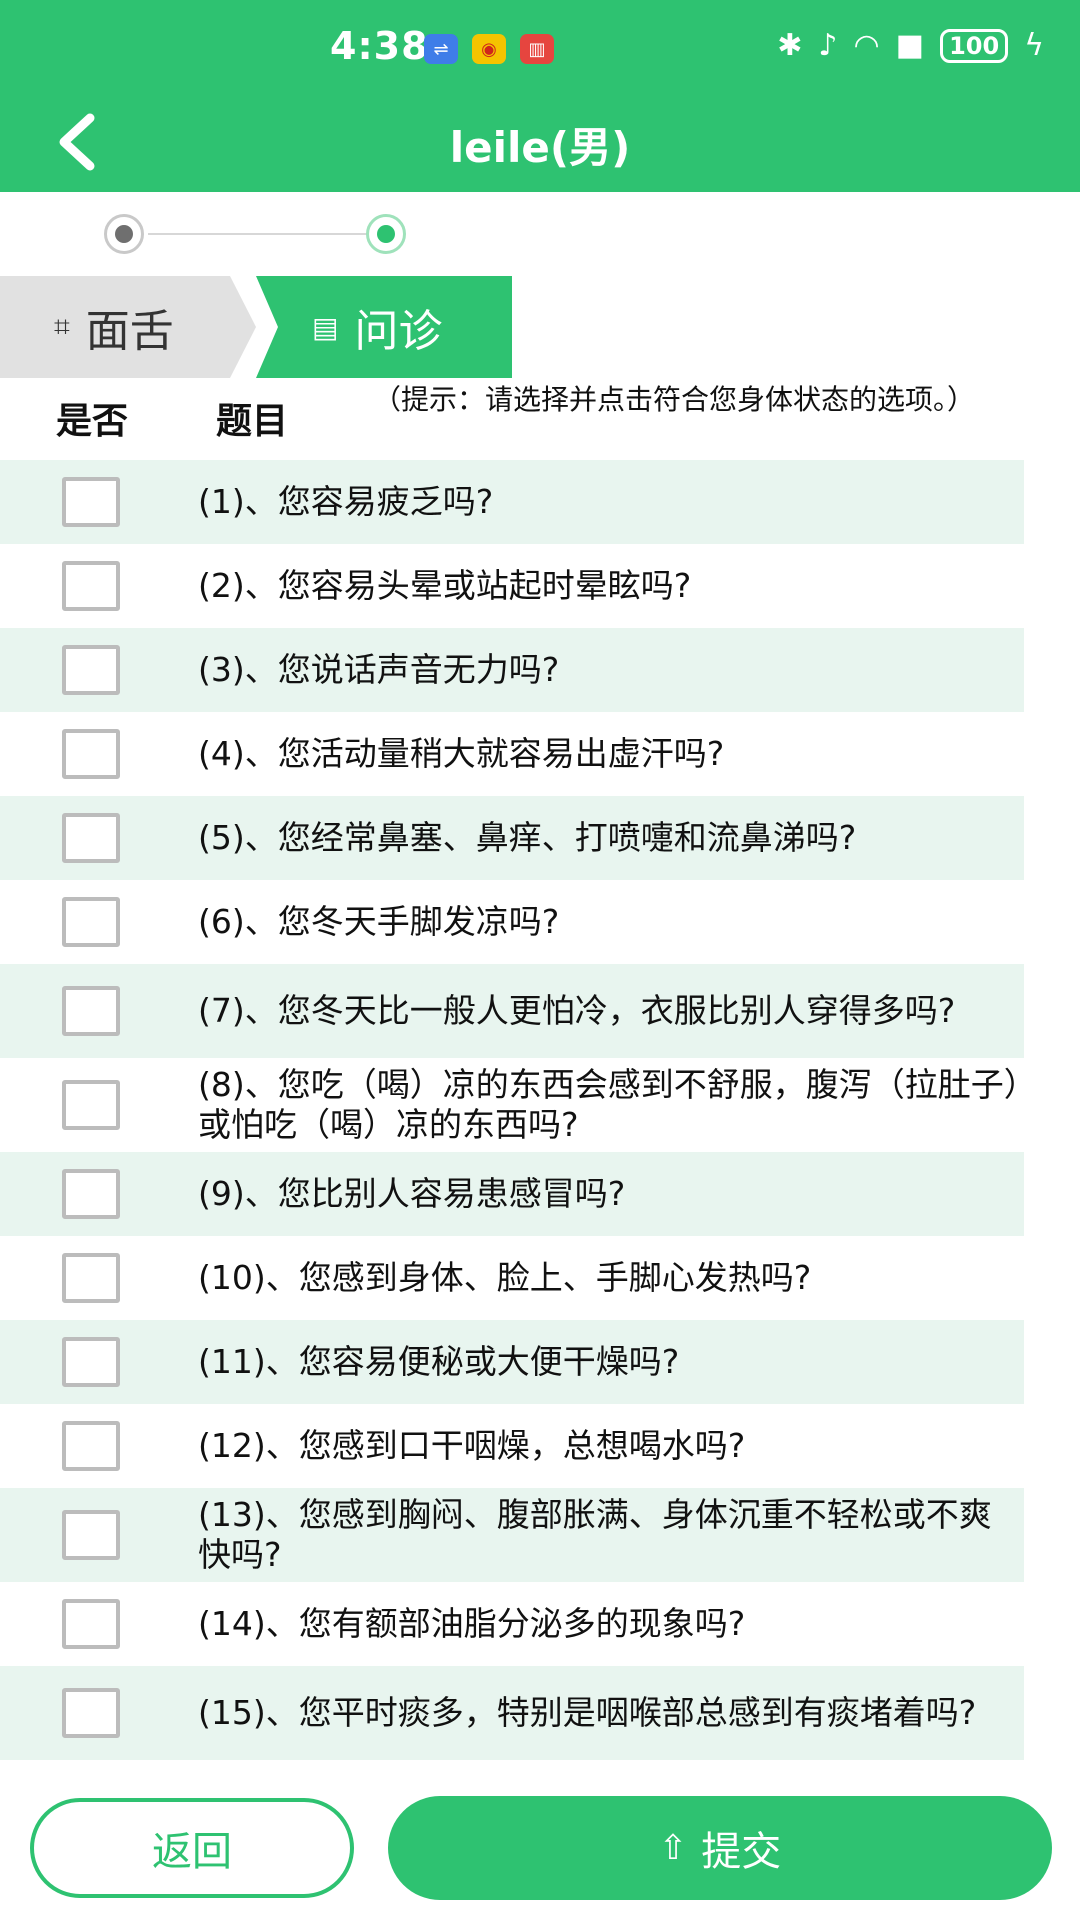 The image size is (1080, 1920). What do you see at coordinates (379, 921) in the screenshot?
I see `question-text: (6)、您冬天手脚发凉吗?` at bounding box center [379, 921].